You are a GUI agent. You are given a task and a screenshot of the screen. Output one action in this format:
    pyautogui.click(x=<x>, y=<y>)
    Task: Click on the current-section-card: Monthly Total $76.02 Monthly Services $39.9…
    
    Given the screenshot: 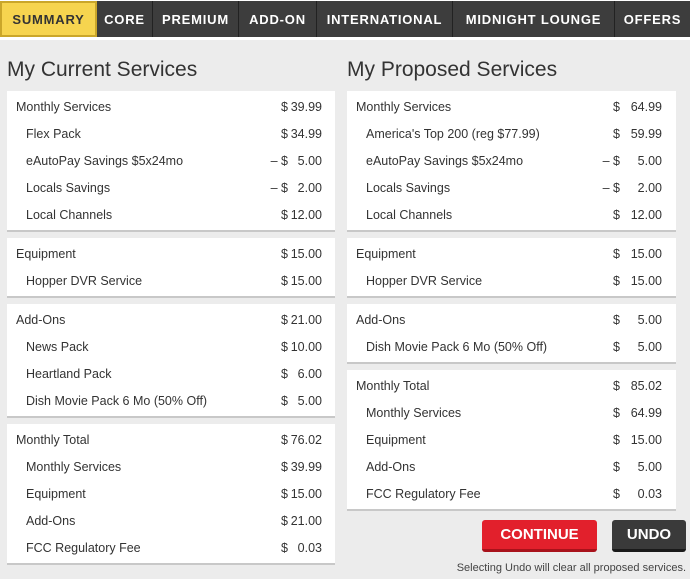 What is the action you would take?
    pyautogui.click(x=171, y=493)
    